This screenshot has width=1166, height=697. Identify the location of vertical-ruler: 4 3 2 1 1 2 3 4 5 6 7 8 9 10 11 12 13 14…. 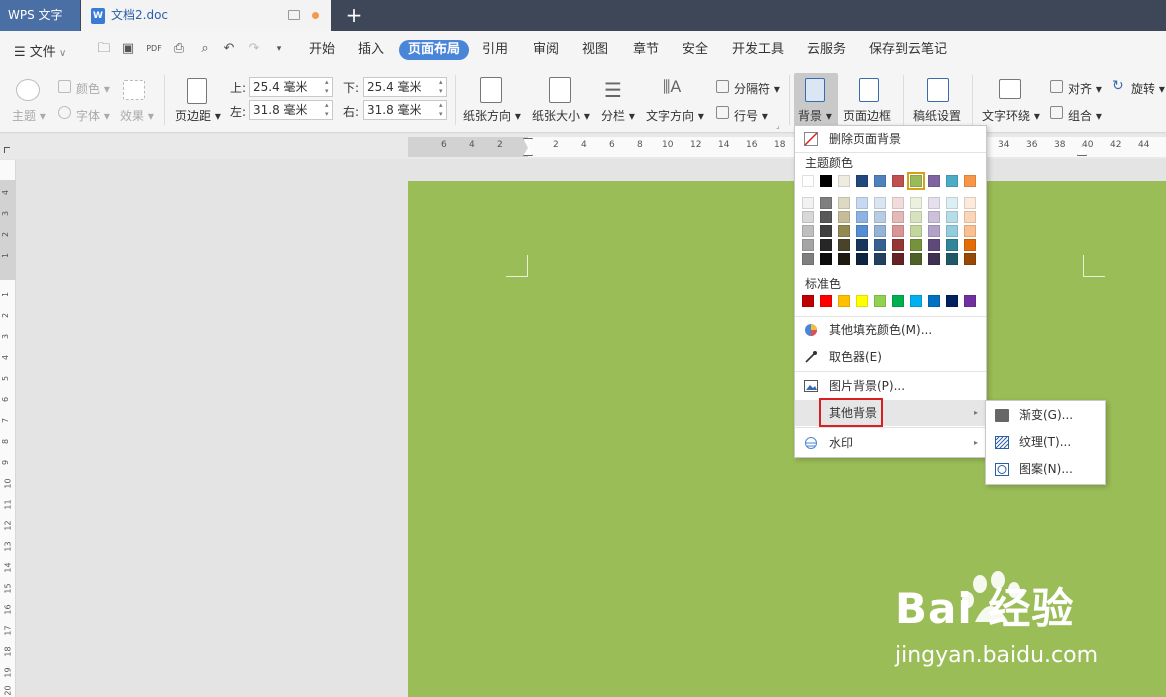
(8, 428).